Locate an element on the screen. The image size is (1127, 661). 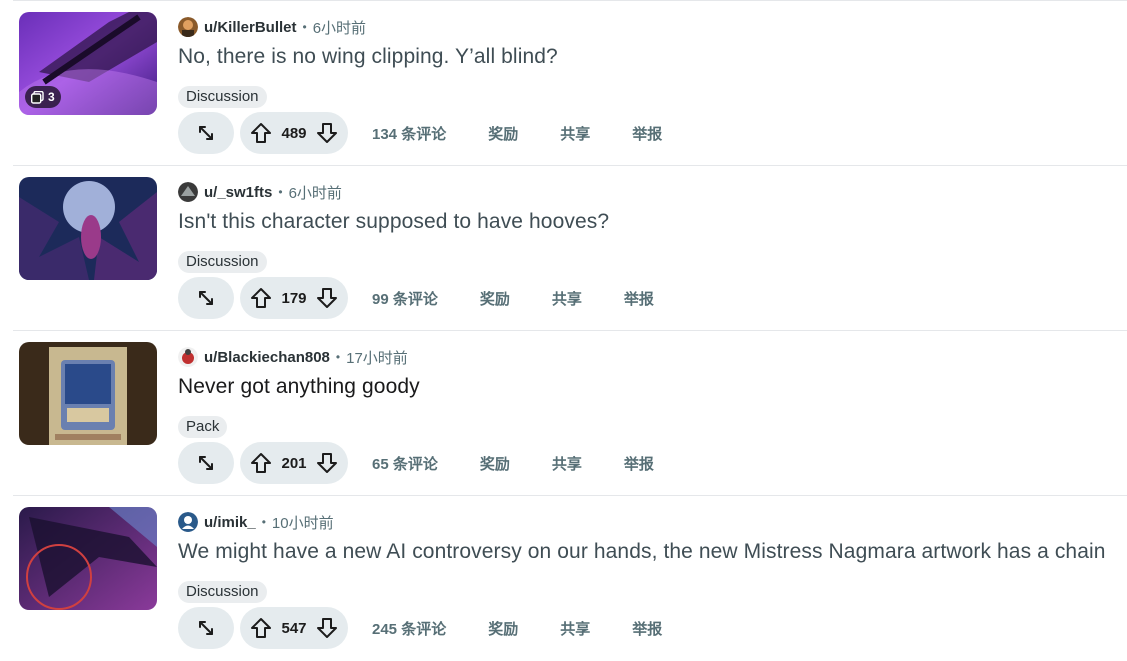
post-meta: u/_sw1fts • 6小时前 is located at coordinates (260, 192).